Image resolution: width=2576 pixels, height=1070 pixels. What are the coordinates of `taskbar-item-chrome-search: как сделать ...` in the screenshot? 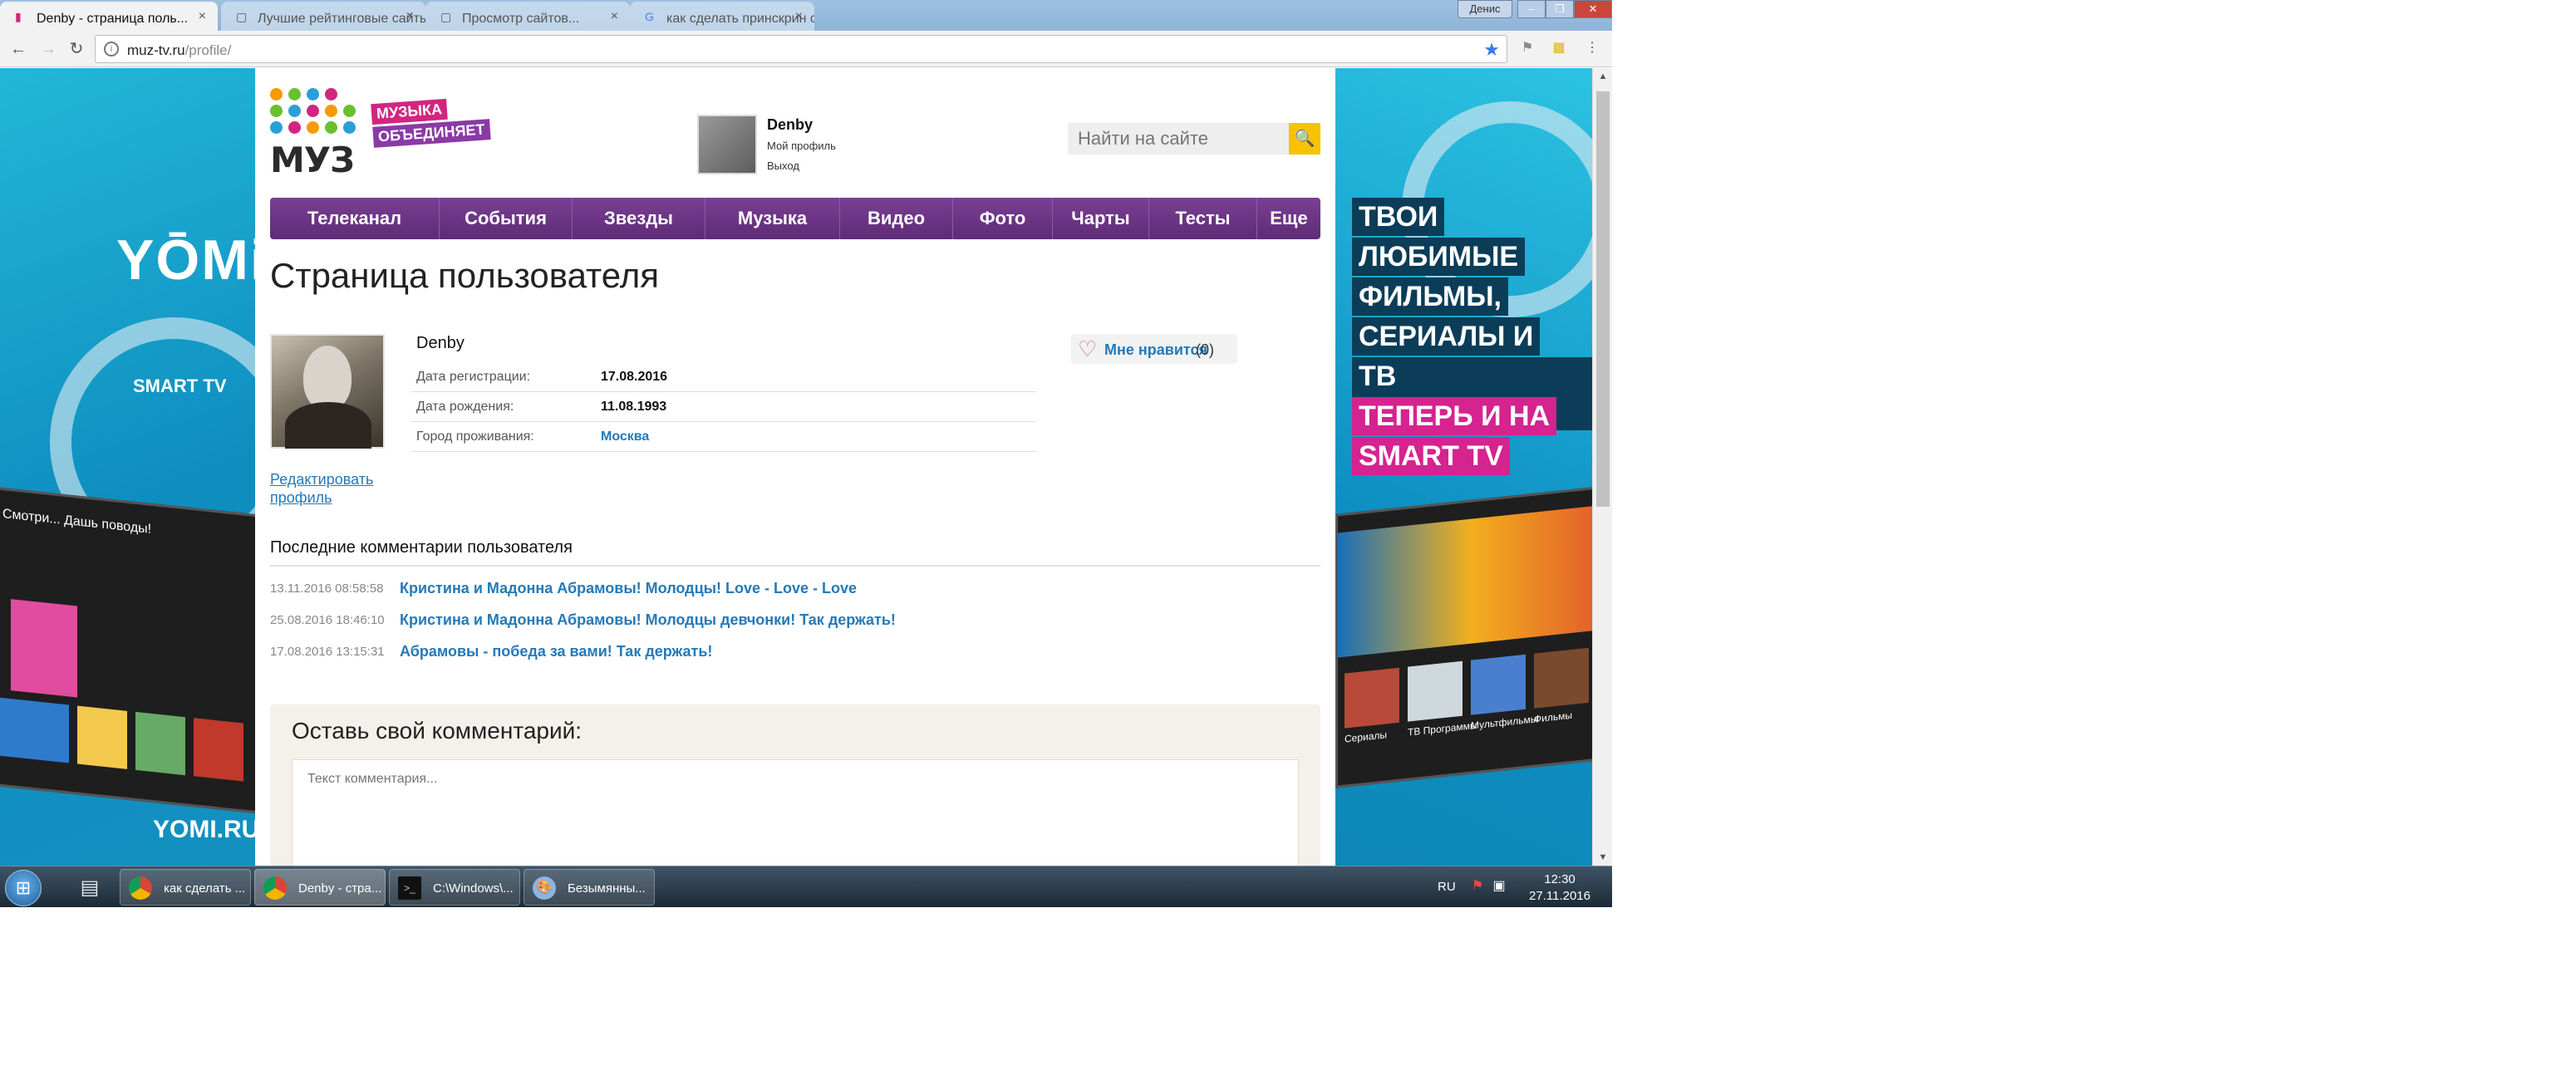 It's located at (185, 887).